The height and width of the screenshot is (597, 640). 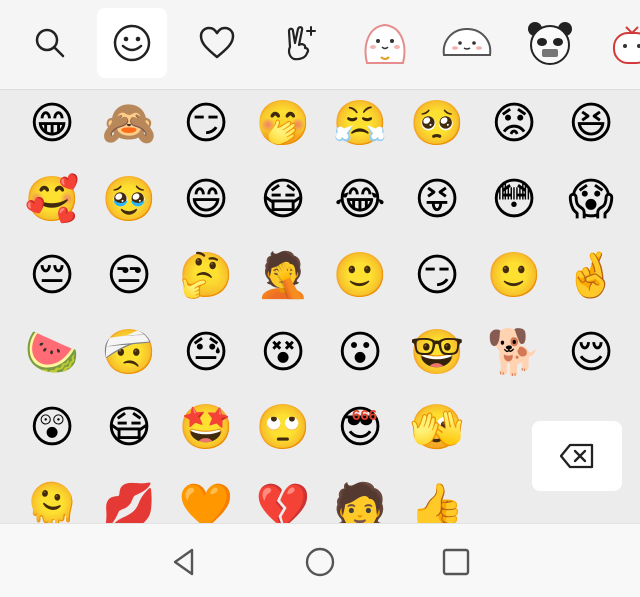 What do you see at coordinates (206, 200) in the screenshot?
I see `emoji-key: 😄` at bounding box center [206, 200].